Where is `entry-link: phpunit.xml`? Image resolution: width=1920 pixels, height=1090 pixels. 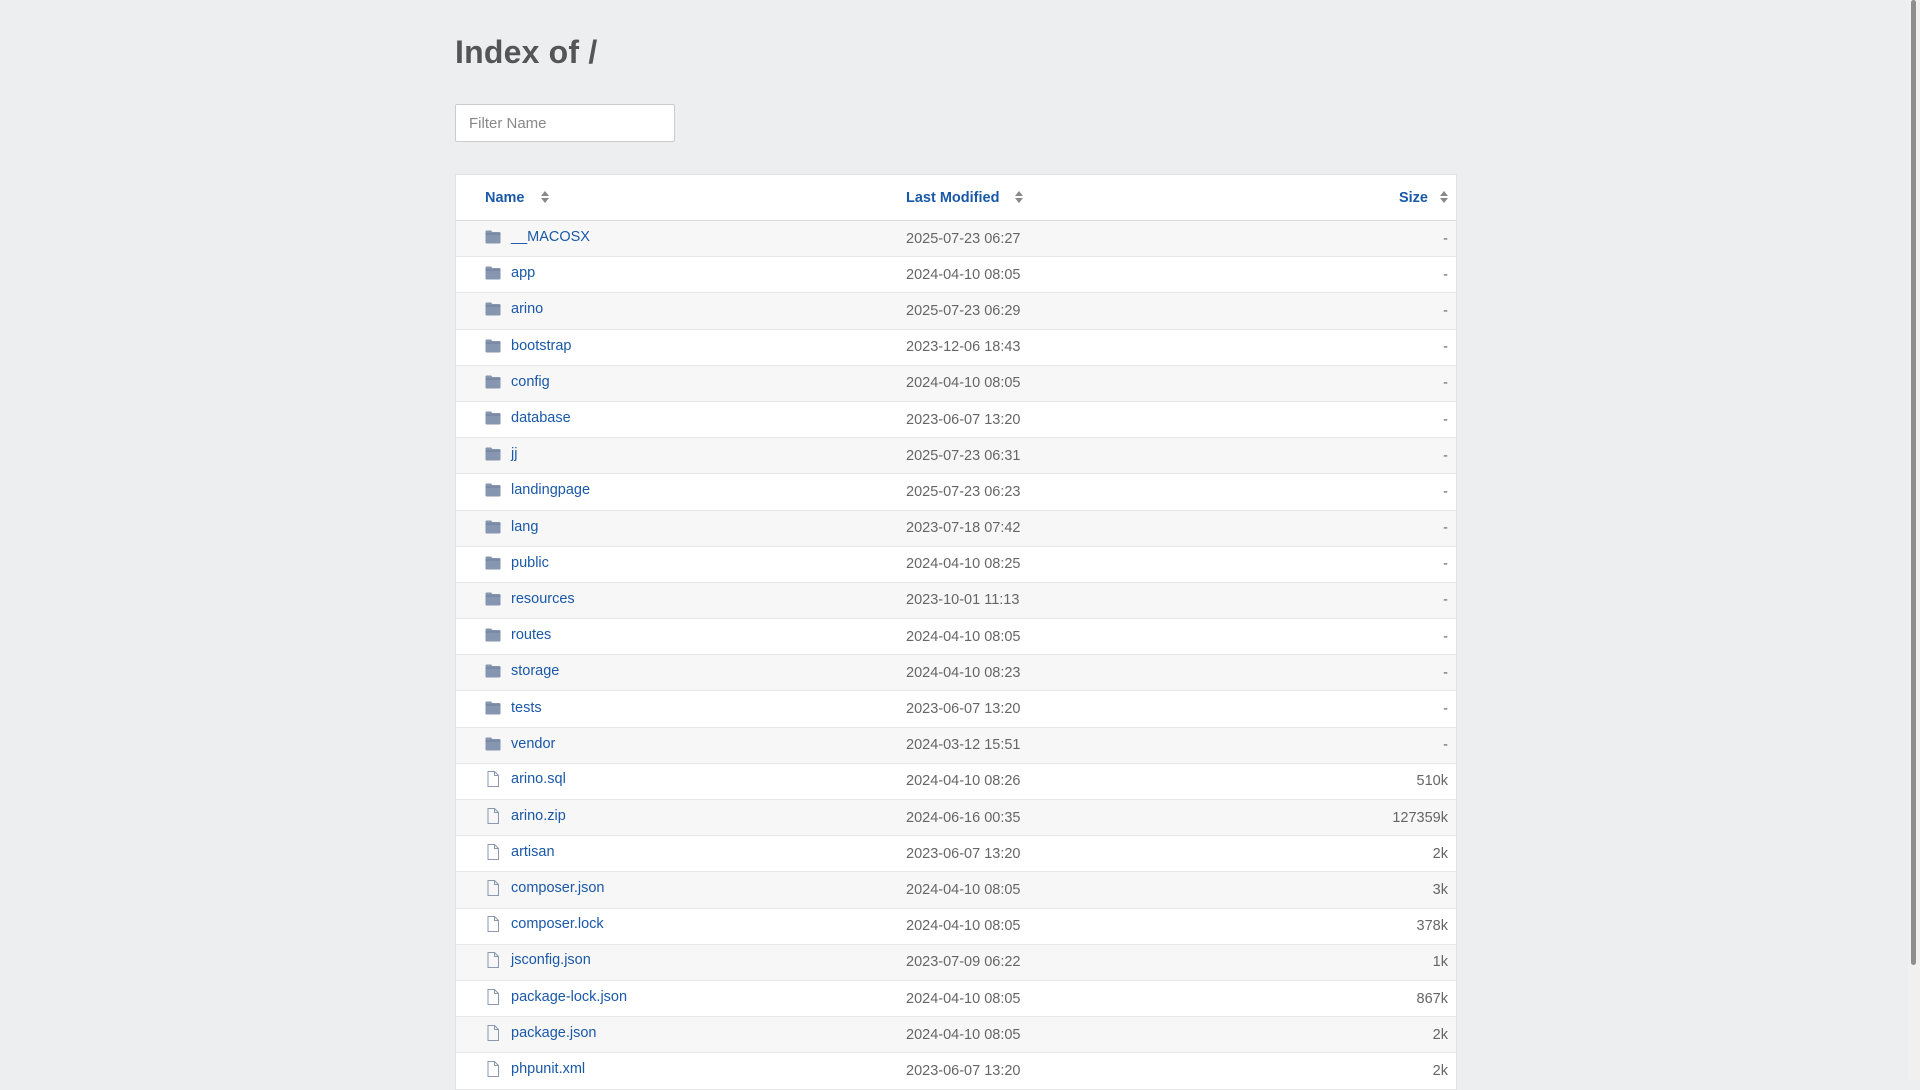
entry-link: phpunit.xml is located at coordinates (535, 1068).